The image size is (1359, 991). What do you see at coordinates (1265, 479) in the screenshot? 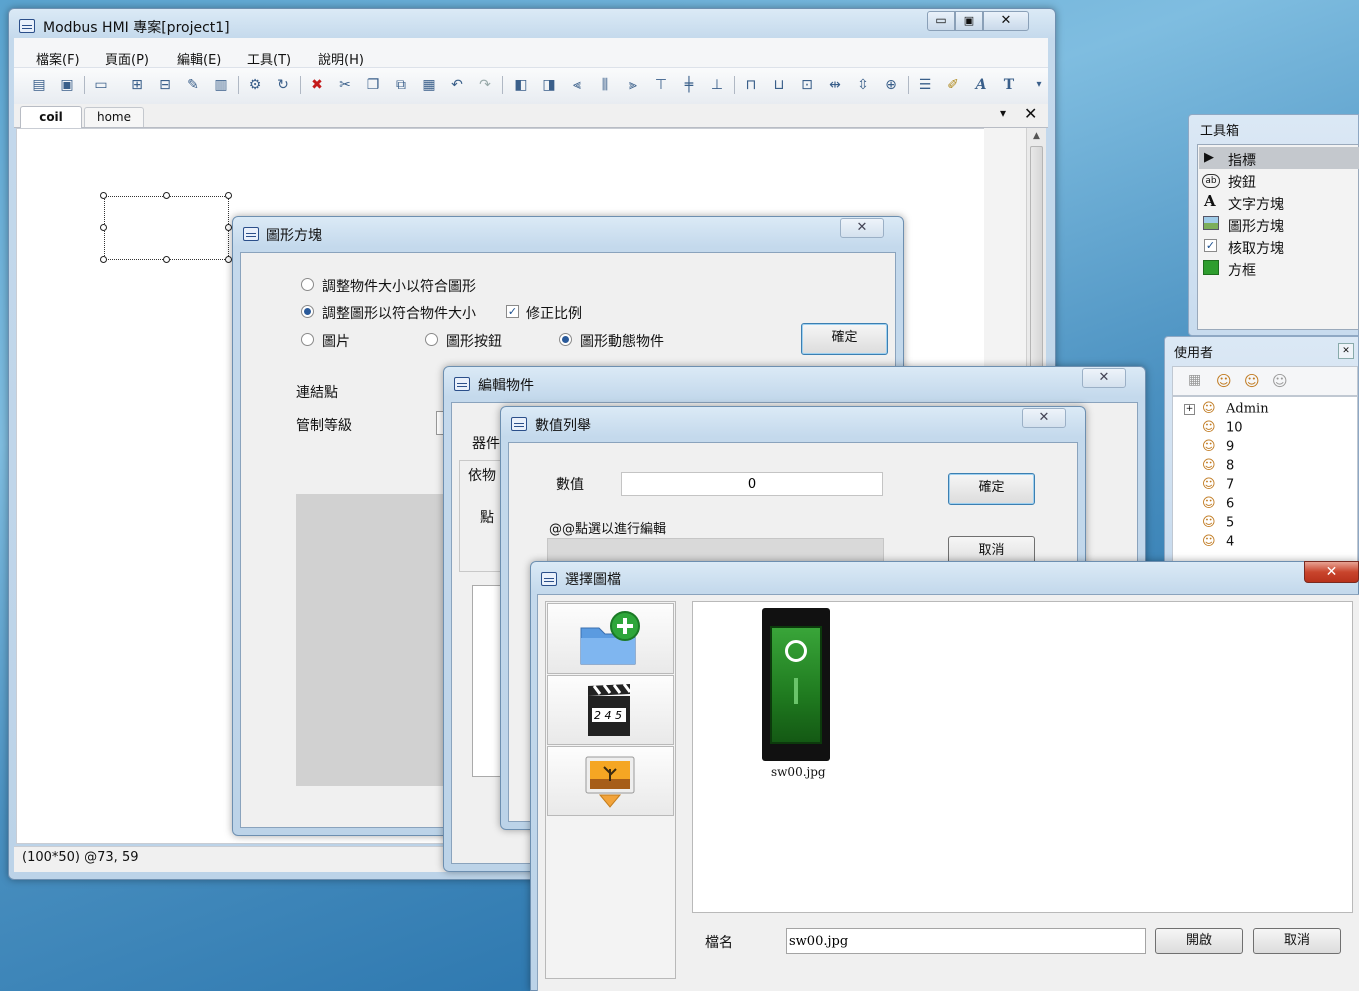
I see `users-tree` at bounding box center [1265, 479].